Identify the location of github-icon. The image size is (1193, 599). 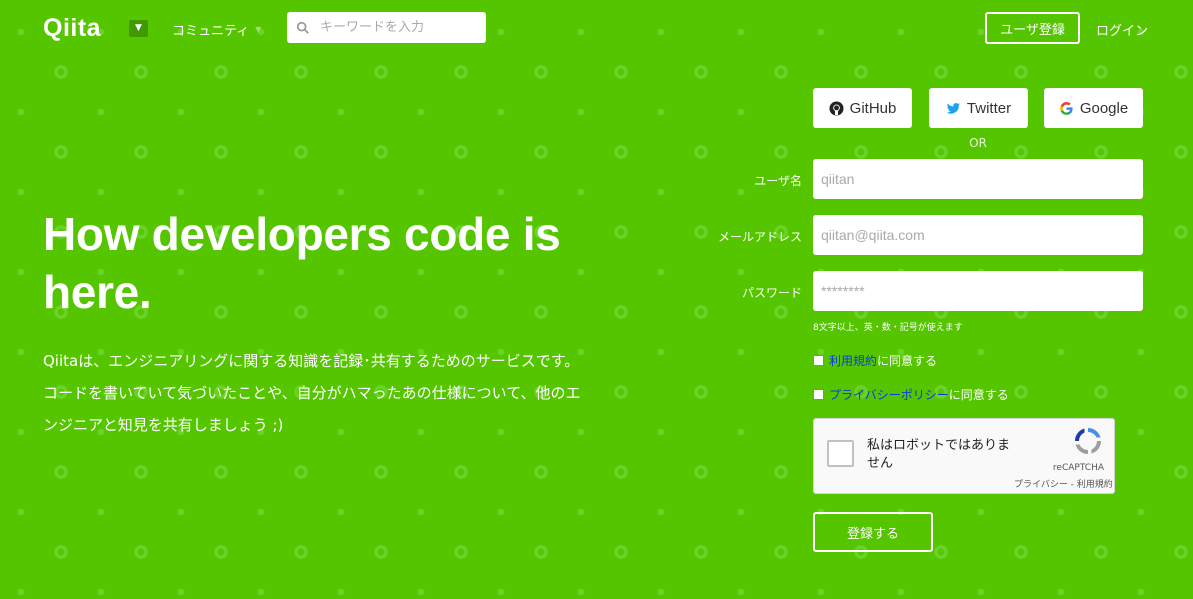
(836, 108).